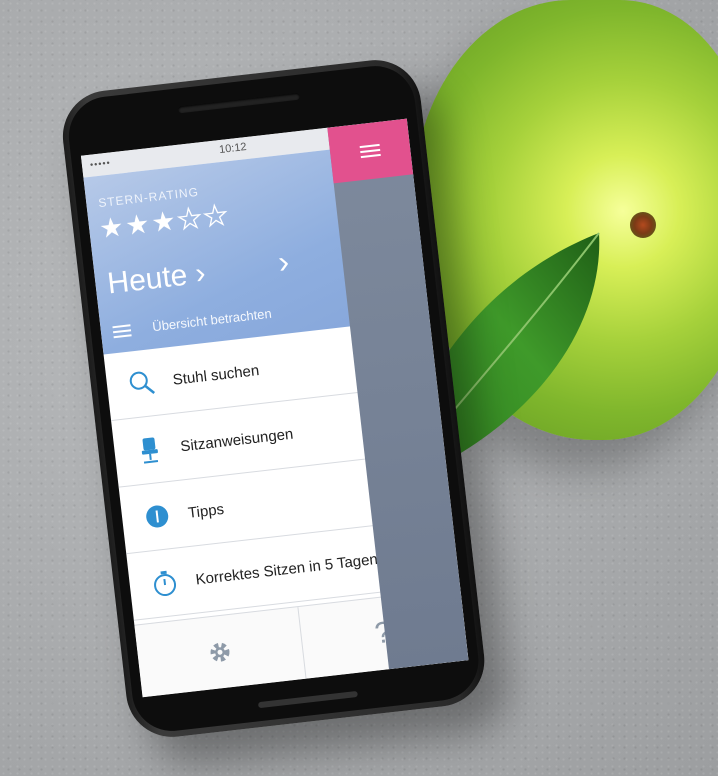 Image resolution: width=718 pixels, height=776 pixels. I want to click on chair-icon, so click(149, 449).